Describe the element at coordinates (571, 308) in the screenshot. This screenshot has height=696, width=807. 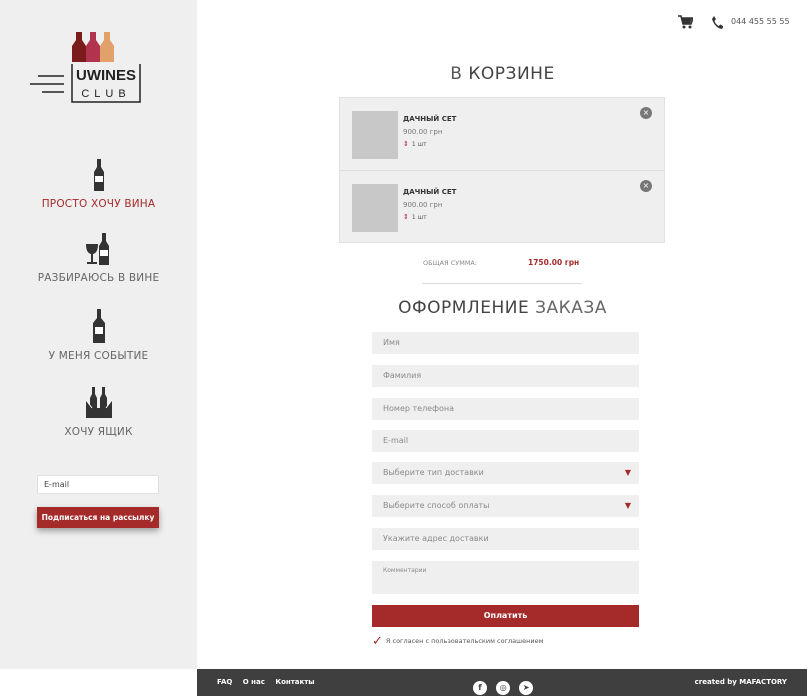
I see `order-title-light: ЗАКАЗА` at that location.